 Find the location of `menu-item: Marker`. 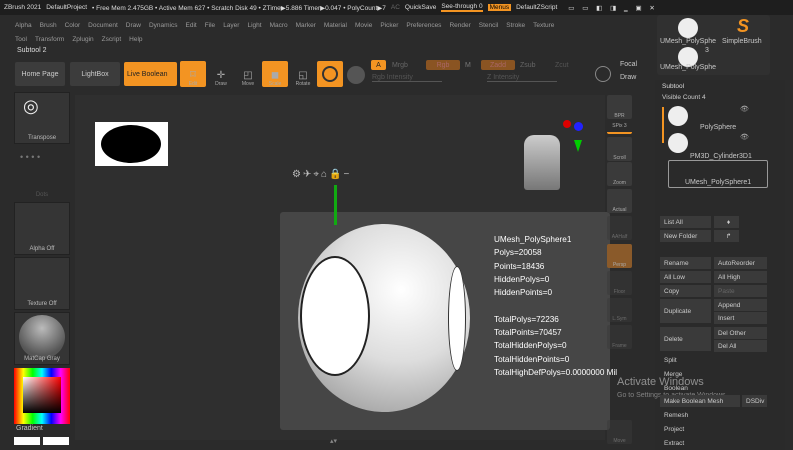

menu-item: Marker is located at coordinates (306, 25).